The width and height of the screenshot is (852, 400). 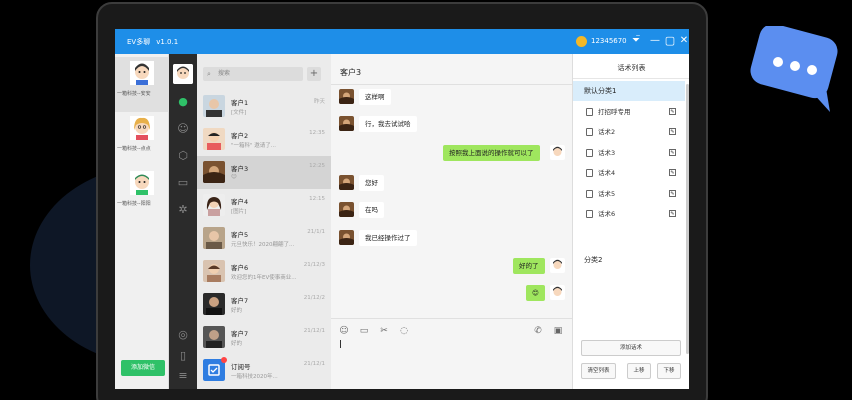 What do you see at coordinates (631, 78) in the screenshot?
I see `divider` at bounding box center [631, 78].